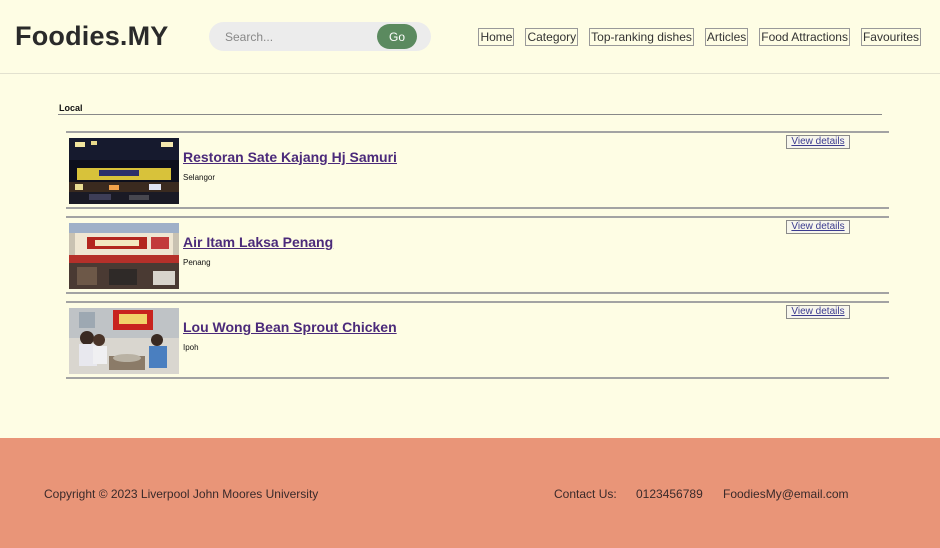 This screenshot has width=940, height=548. What do you see at coordinates (191, 347) in the screenshot?
I see `restaurant-location: Ipoh` at bounding box center [191, 347].